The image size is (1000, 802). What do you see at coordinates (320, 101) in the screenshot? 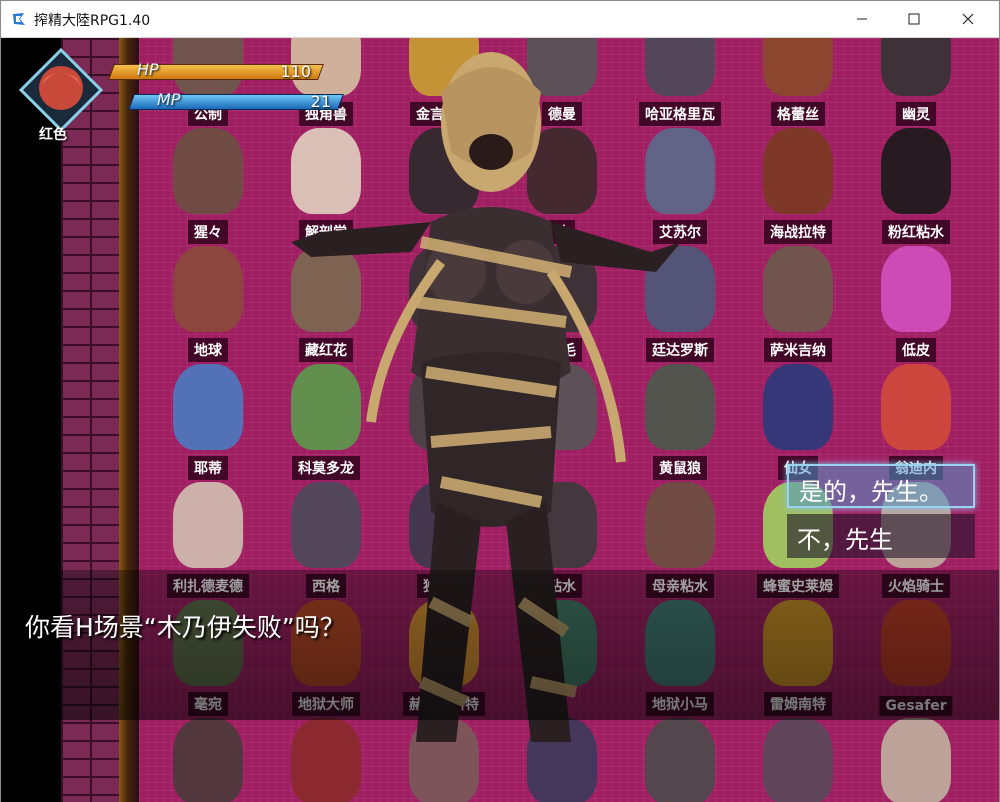
I see `mp-value: 21` at bounding box center [320, 101].